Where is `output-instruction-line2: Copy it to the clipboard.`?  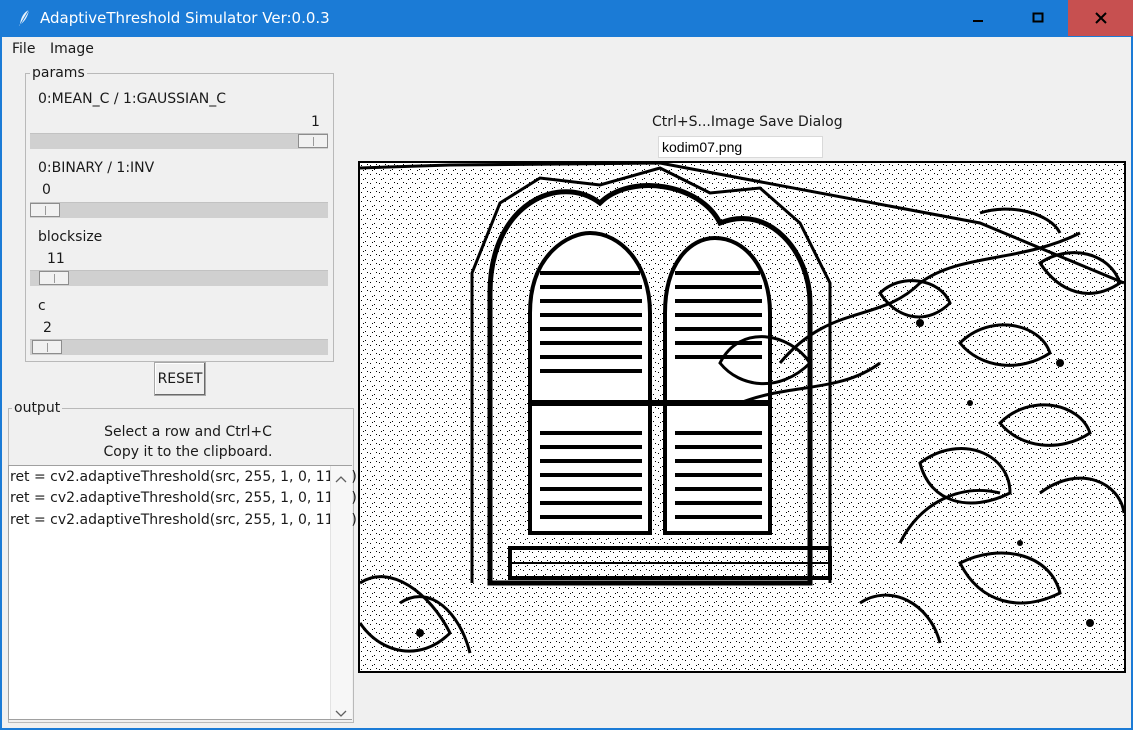 output-instruction-line2: Copy it to the clipboard. is located at coordinates (188, 452).